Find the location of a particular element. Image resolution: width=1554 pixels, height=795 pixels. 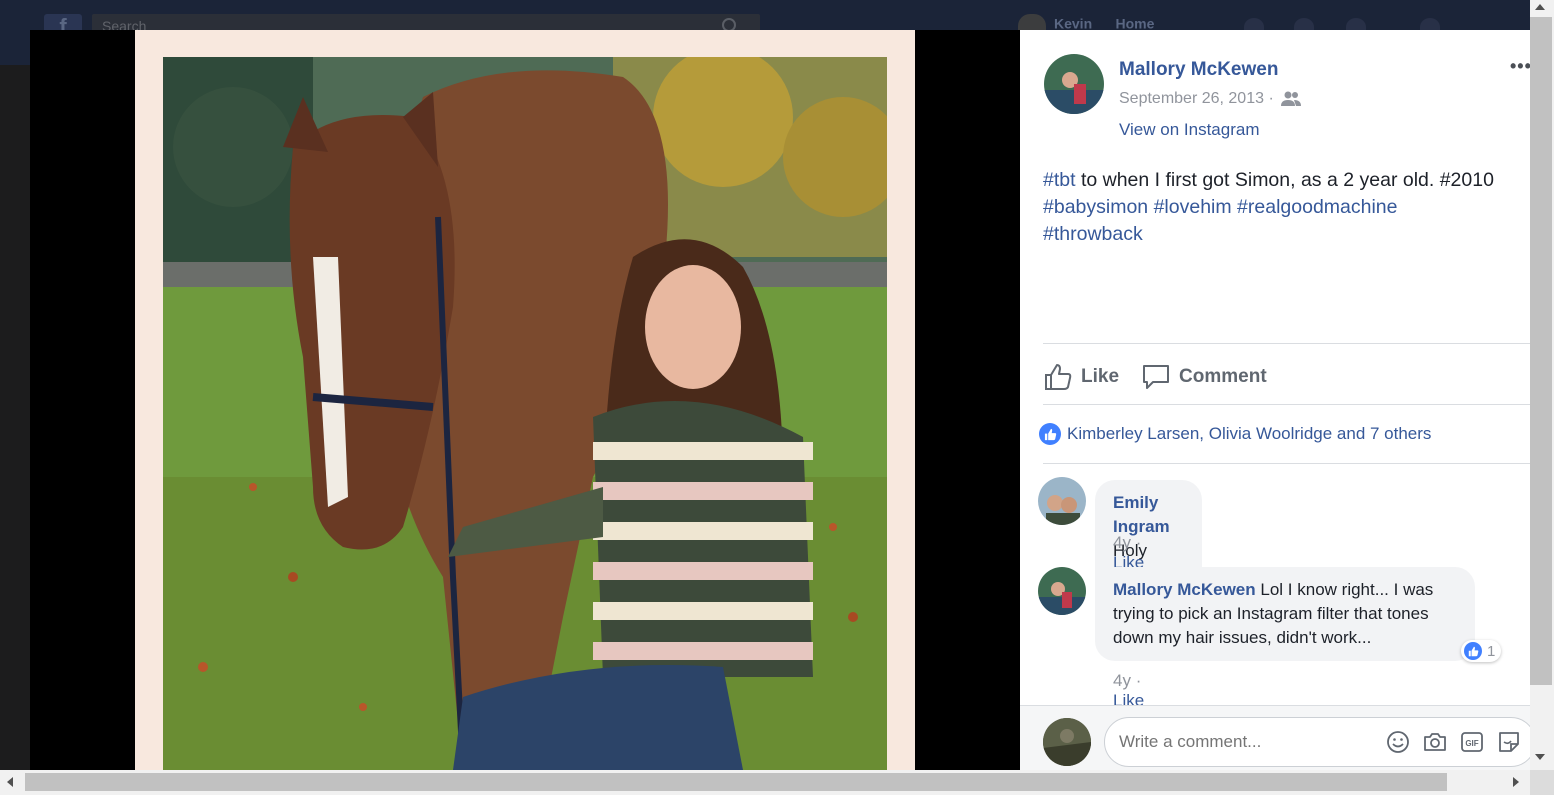

composer-icons: GIF is located at coordinates (1453, 742).